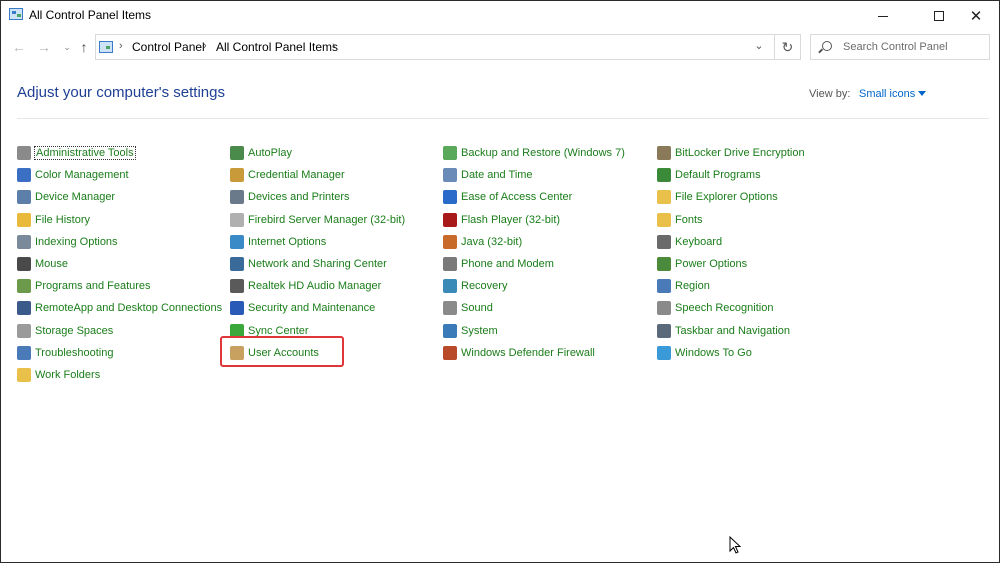  I want to click on control-panel-item: Flash Player (32-bit), so click(501, 220).